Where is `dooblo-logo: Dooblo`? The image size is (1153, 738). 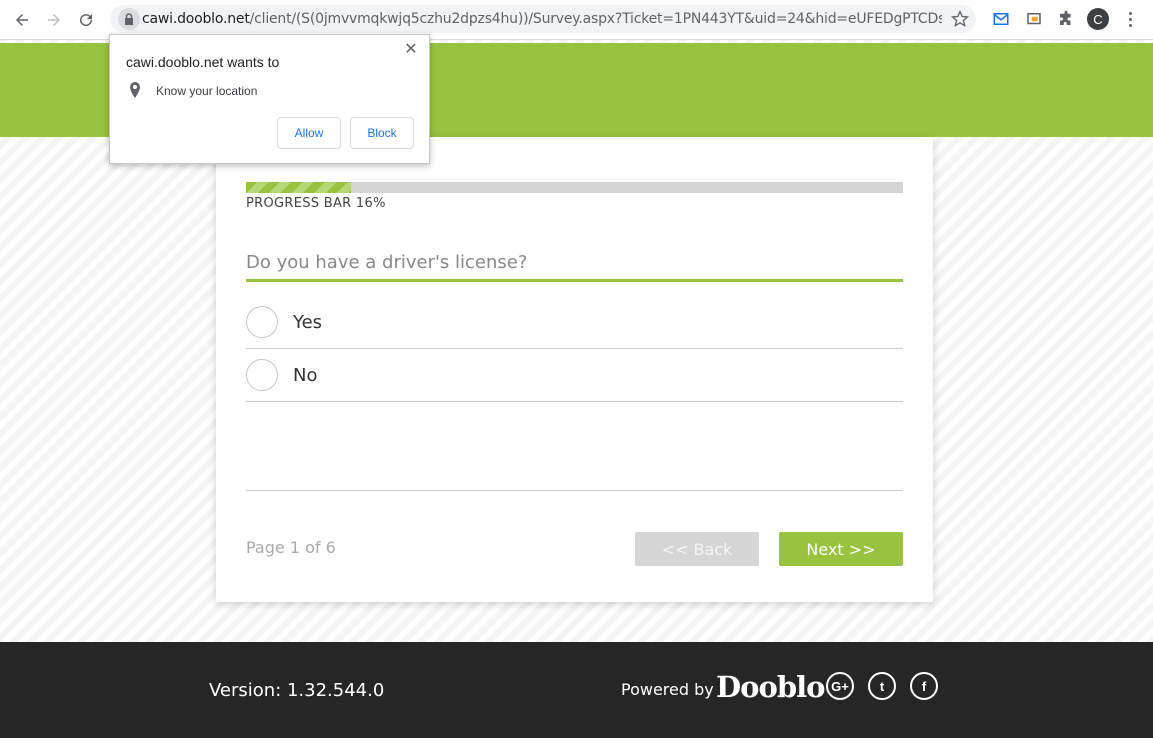
dooblo-logo: Dooblo is located at coordinates (770, 687).